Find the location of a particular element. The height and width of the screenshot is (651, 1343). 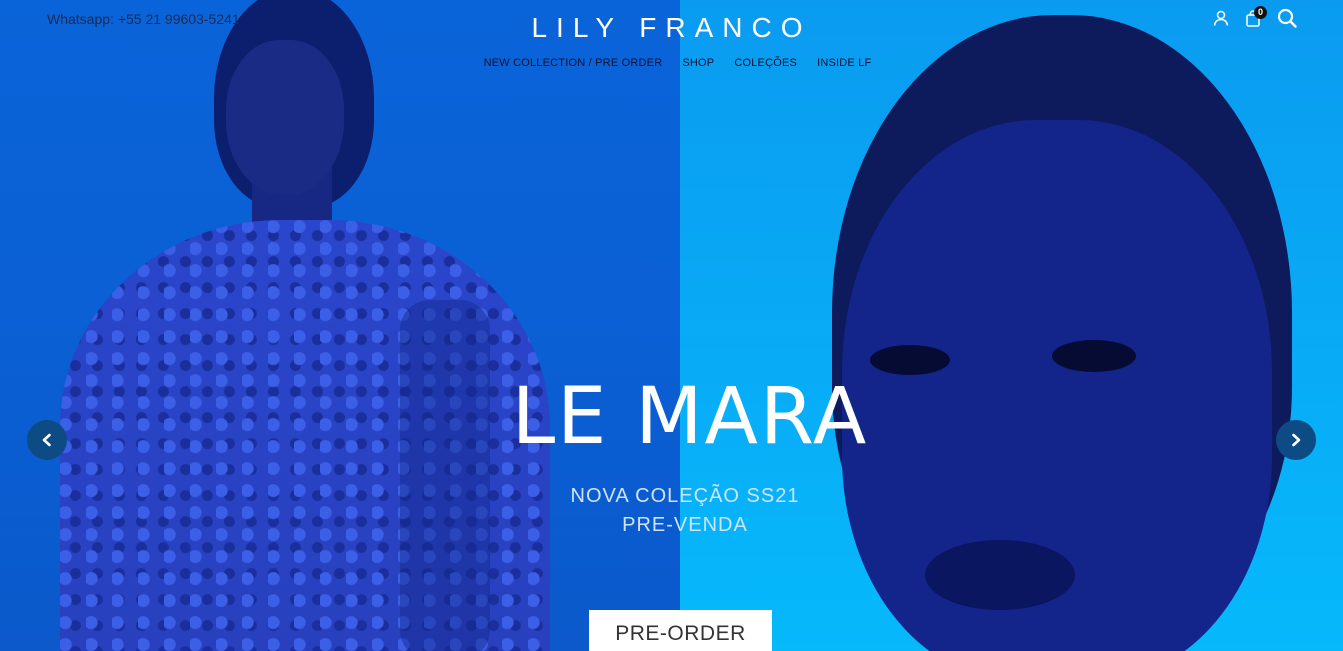

cart-icon: 0 is located at coordinates (1256, 18).